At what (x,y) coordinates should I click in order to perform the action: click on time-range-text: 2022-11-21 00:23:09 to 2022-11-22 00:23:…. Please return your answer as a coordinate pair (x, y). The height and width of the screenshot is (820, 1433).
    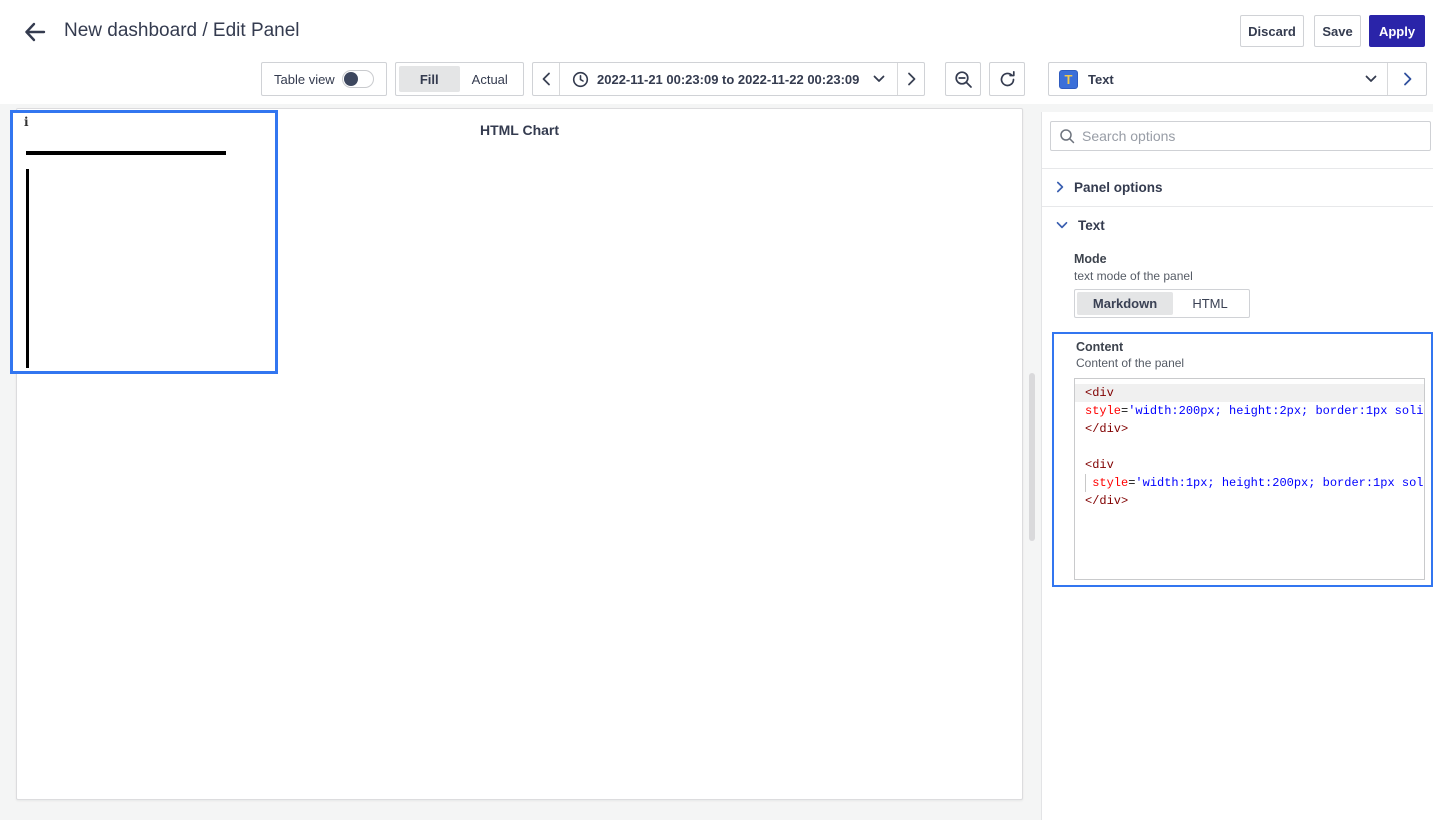
    Looking at the image, I should click on (728, 79).